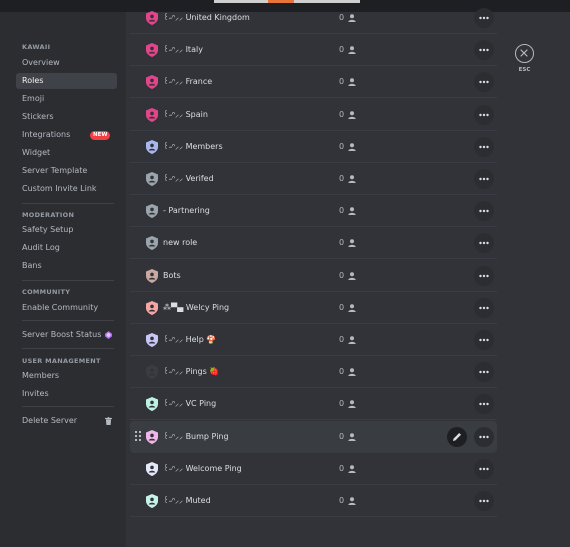 Image resolution: width=570 pixels, height=547 pixels. What do you see at coordinates (313, 372) in the screenshot?
I see `role-row: ꒰˶ᐢ⸝⸝ Pings 🍓 0` at bounding box center [313, 372].